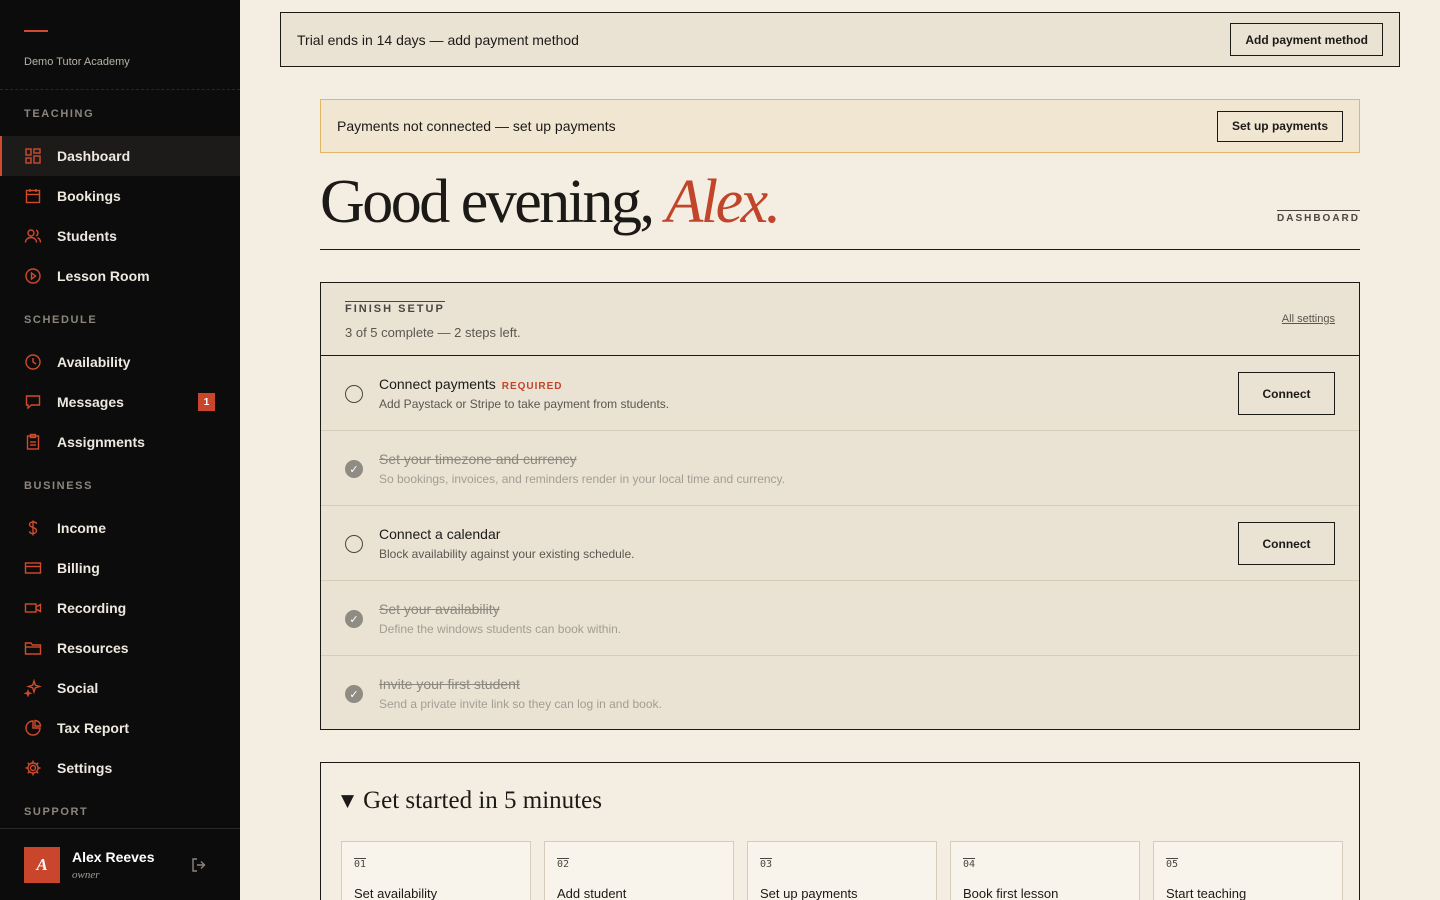 This screenshot has width=1440, height=900. Describe the element at coordinates (33, 648) in the screenshot. I see `folder-icon` at that location.